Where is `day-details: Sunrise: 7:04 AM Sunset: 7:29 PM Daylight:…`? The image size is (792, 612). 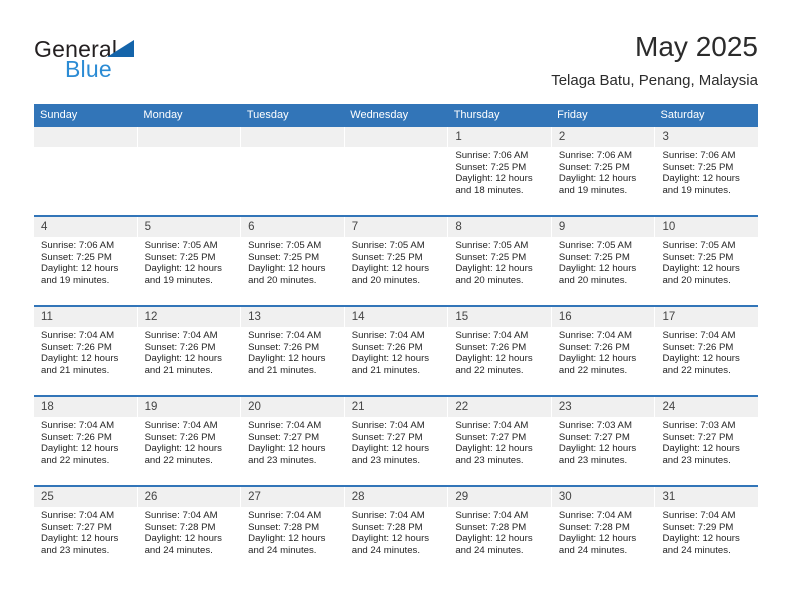 day-details: Sunrise: 7:04 AM Sunset: 7:29 PM Daylight:… is located at coordinates (706, 531).